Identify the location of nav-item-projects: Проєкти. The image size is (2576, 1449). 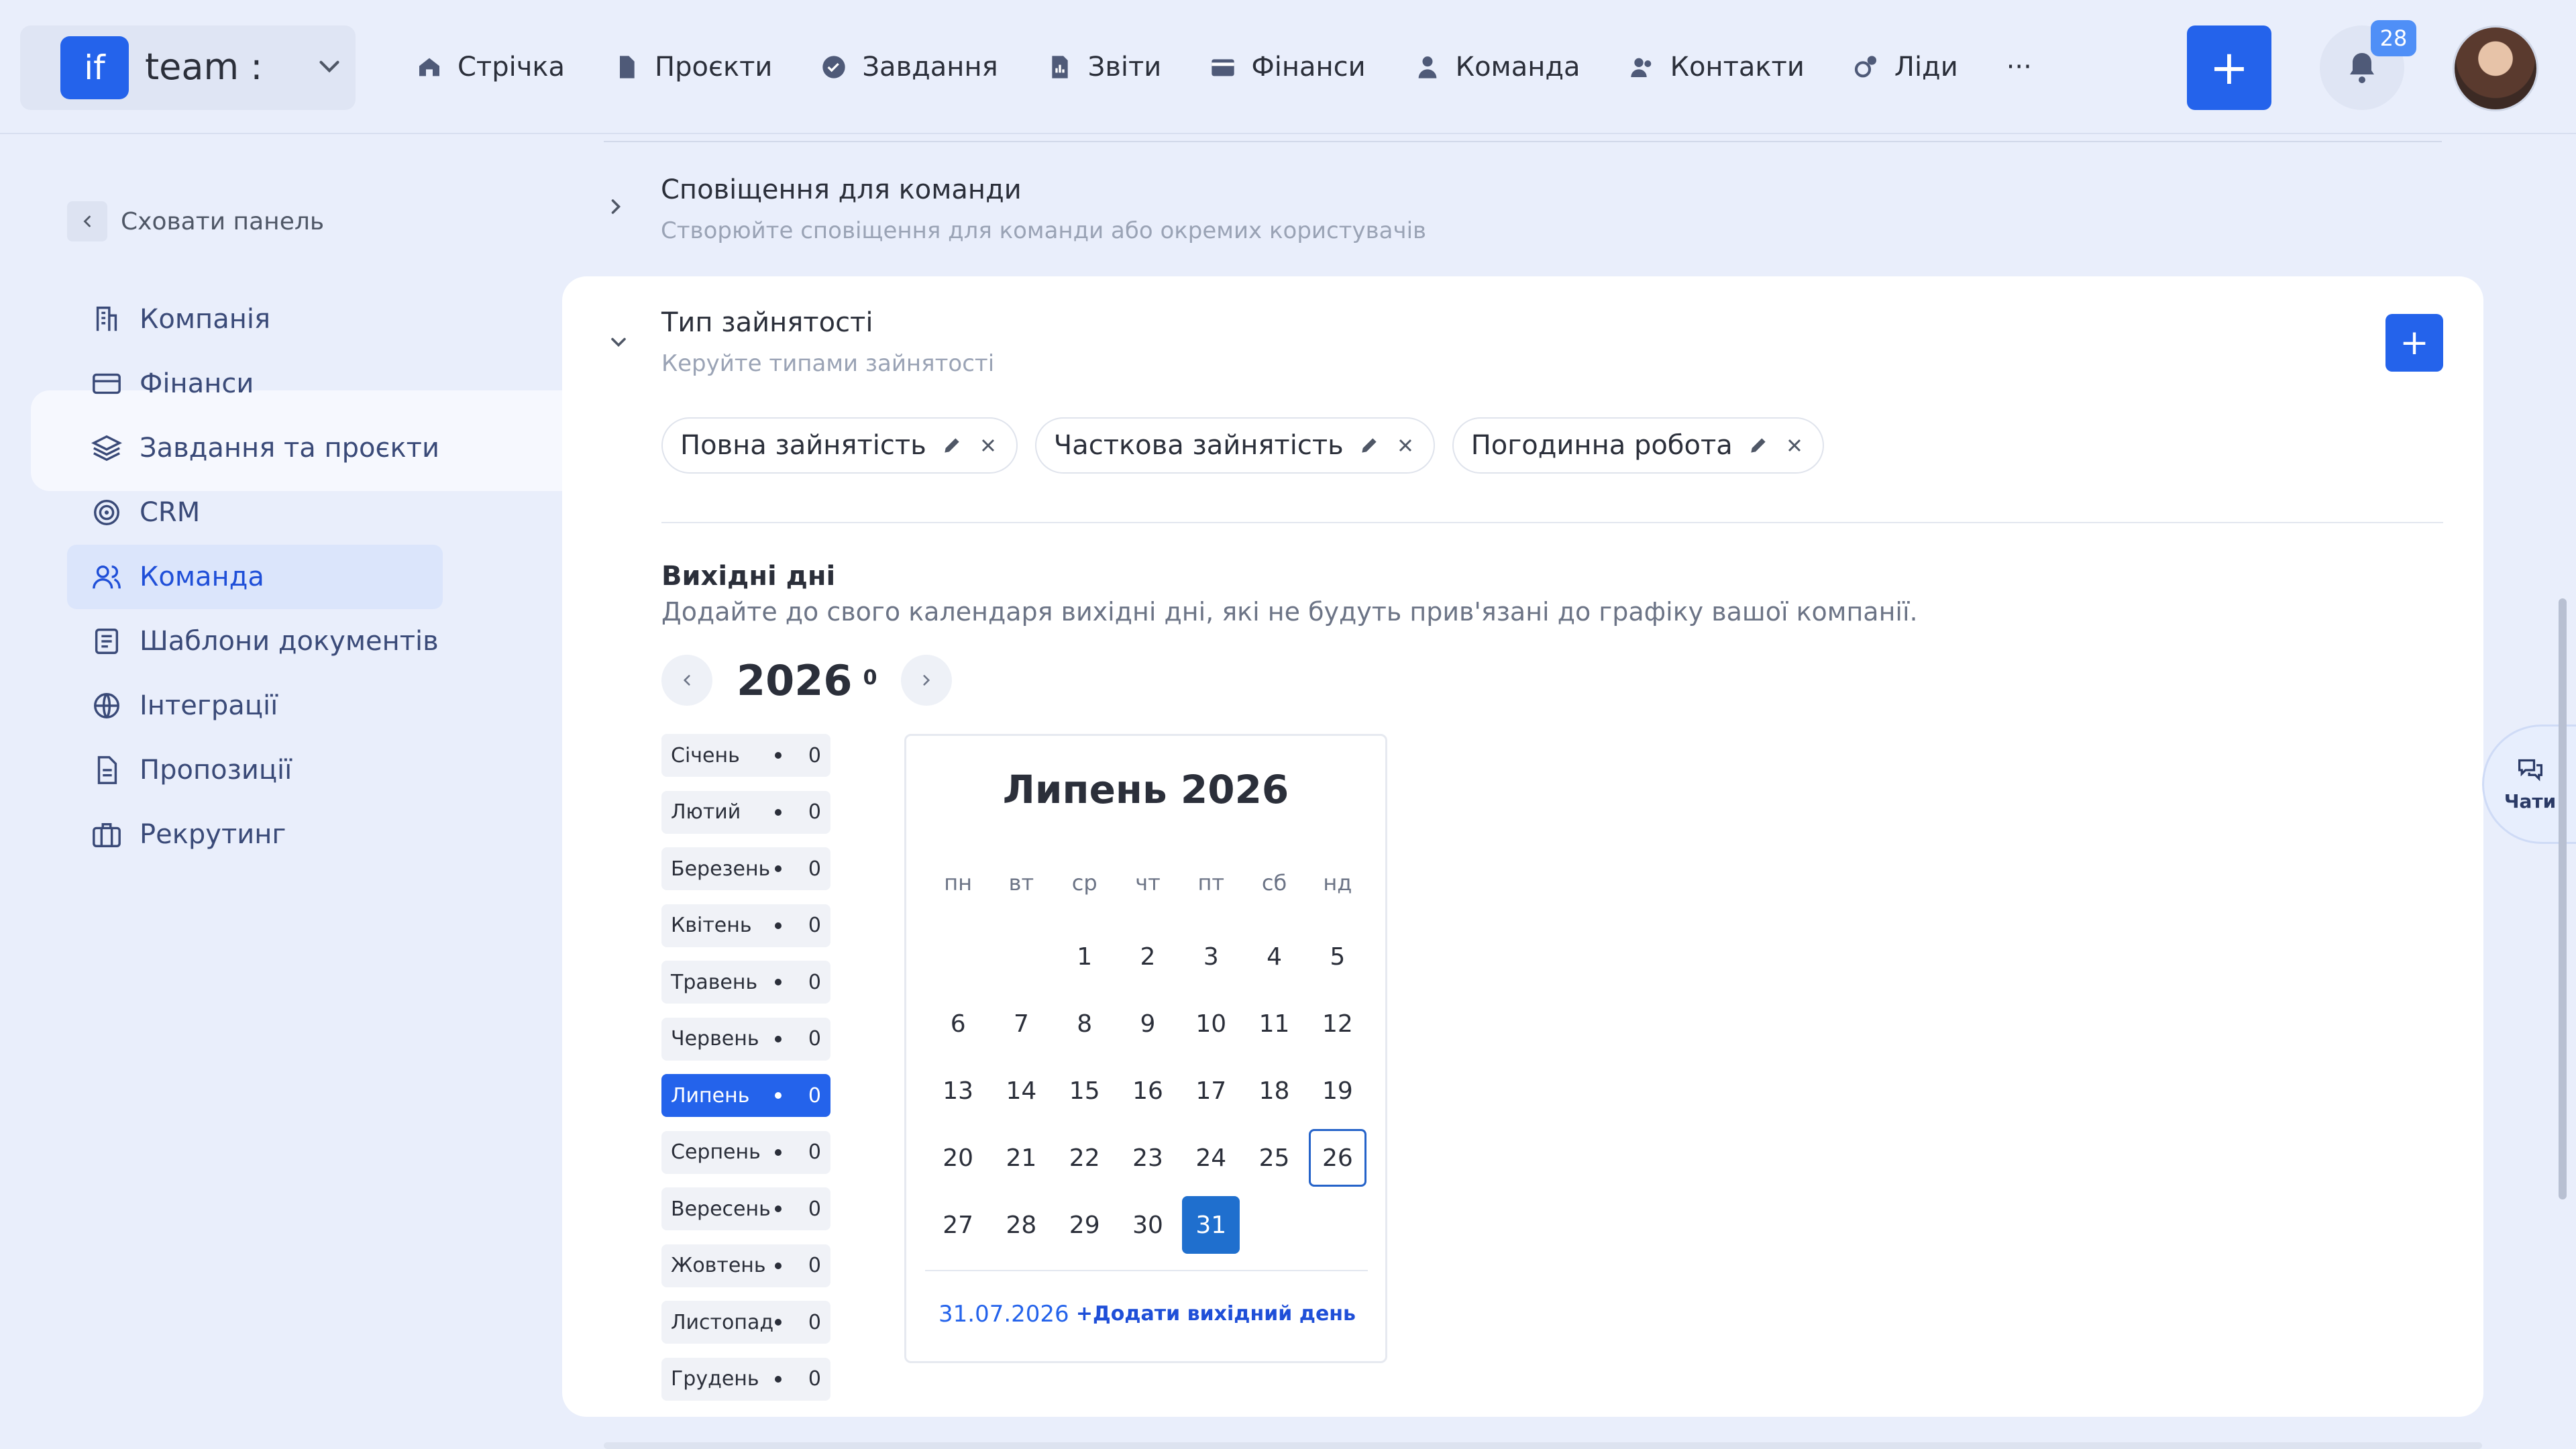
(692, 67).